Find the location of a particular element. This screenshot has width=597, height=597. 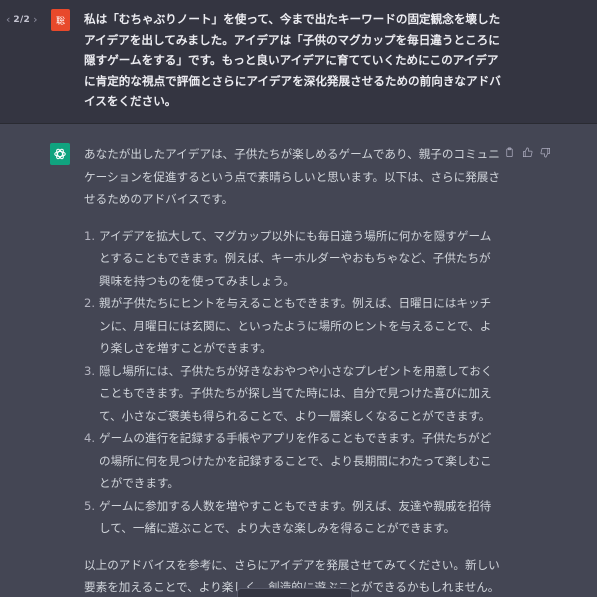

user-avatar: 聡 is located at coordinates (60, 20).